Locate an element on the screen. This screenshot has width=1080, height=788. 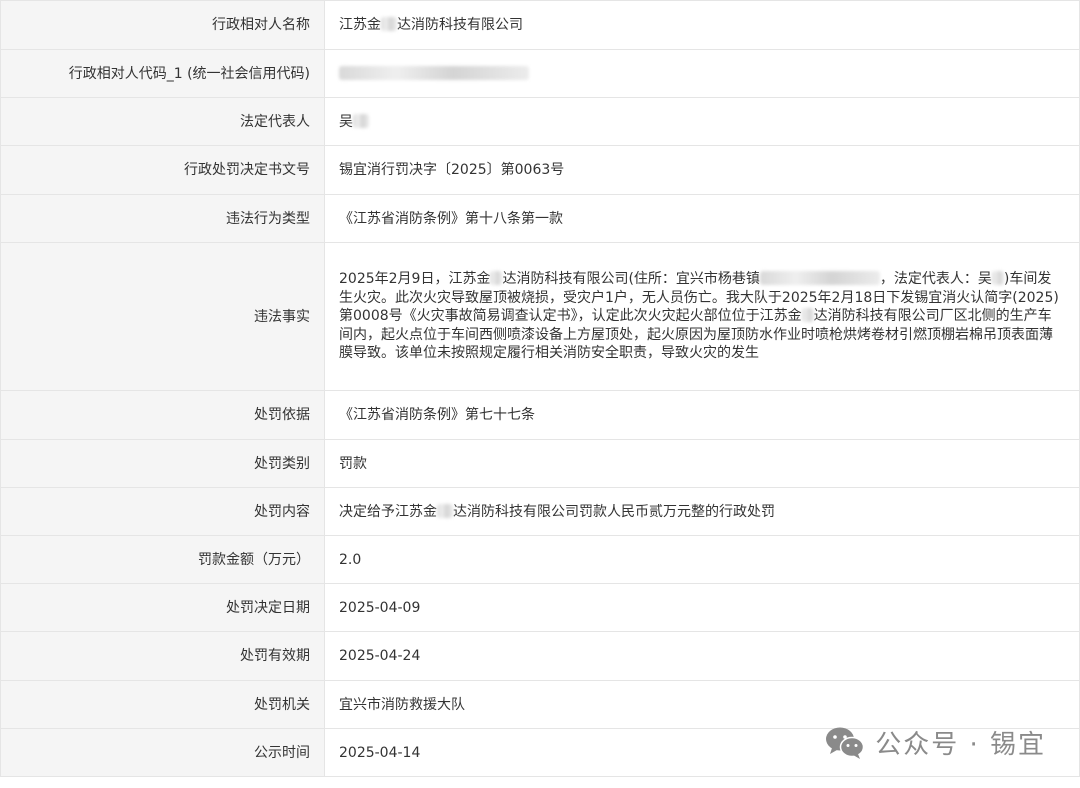
table-row: 行政处罚决定书文号 锡宜消行罚决字〔2025〕第0063号 is located at coordinates (540, 170).